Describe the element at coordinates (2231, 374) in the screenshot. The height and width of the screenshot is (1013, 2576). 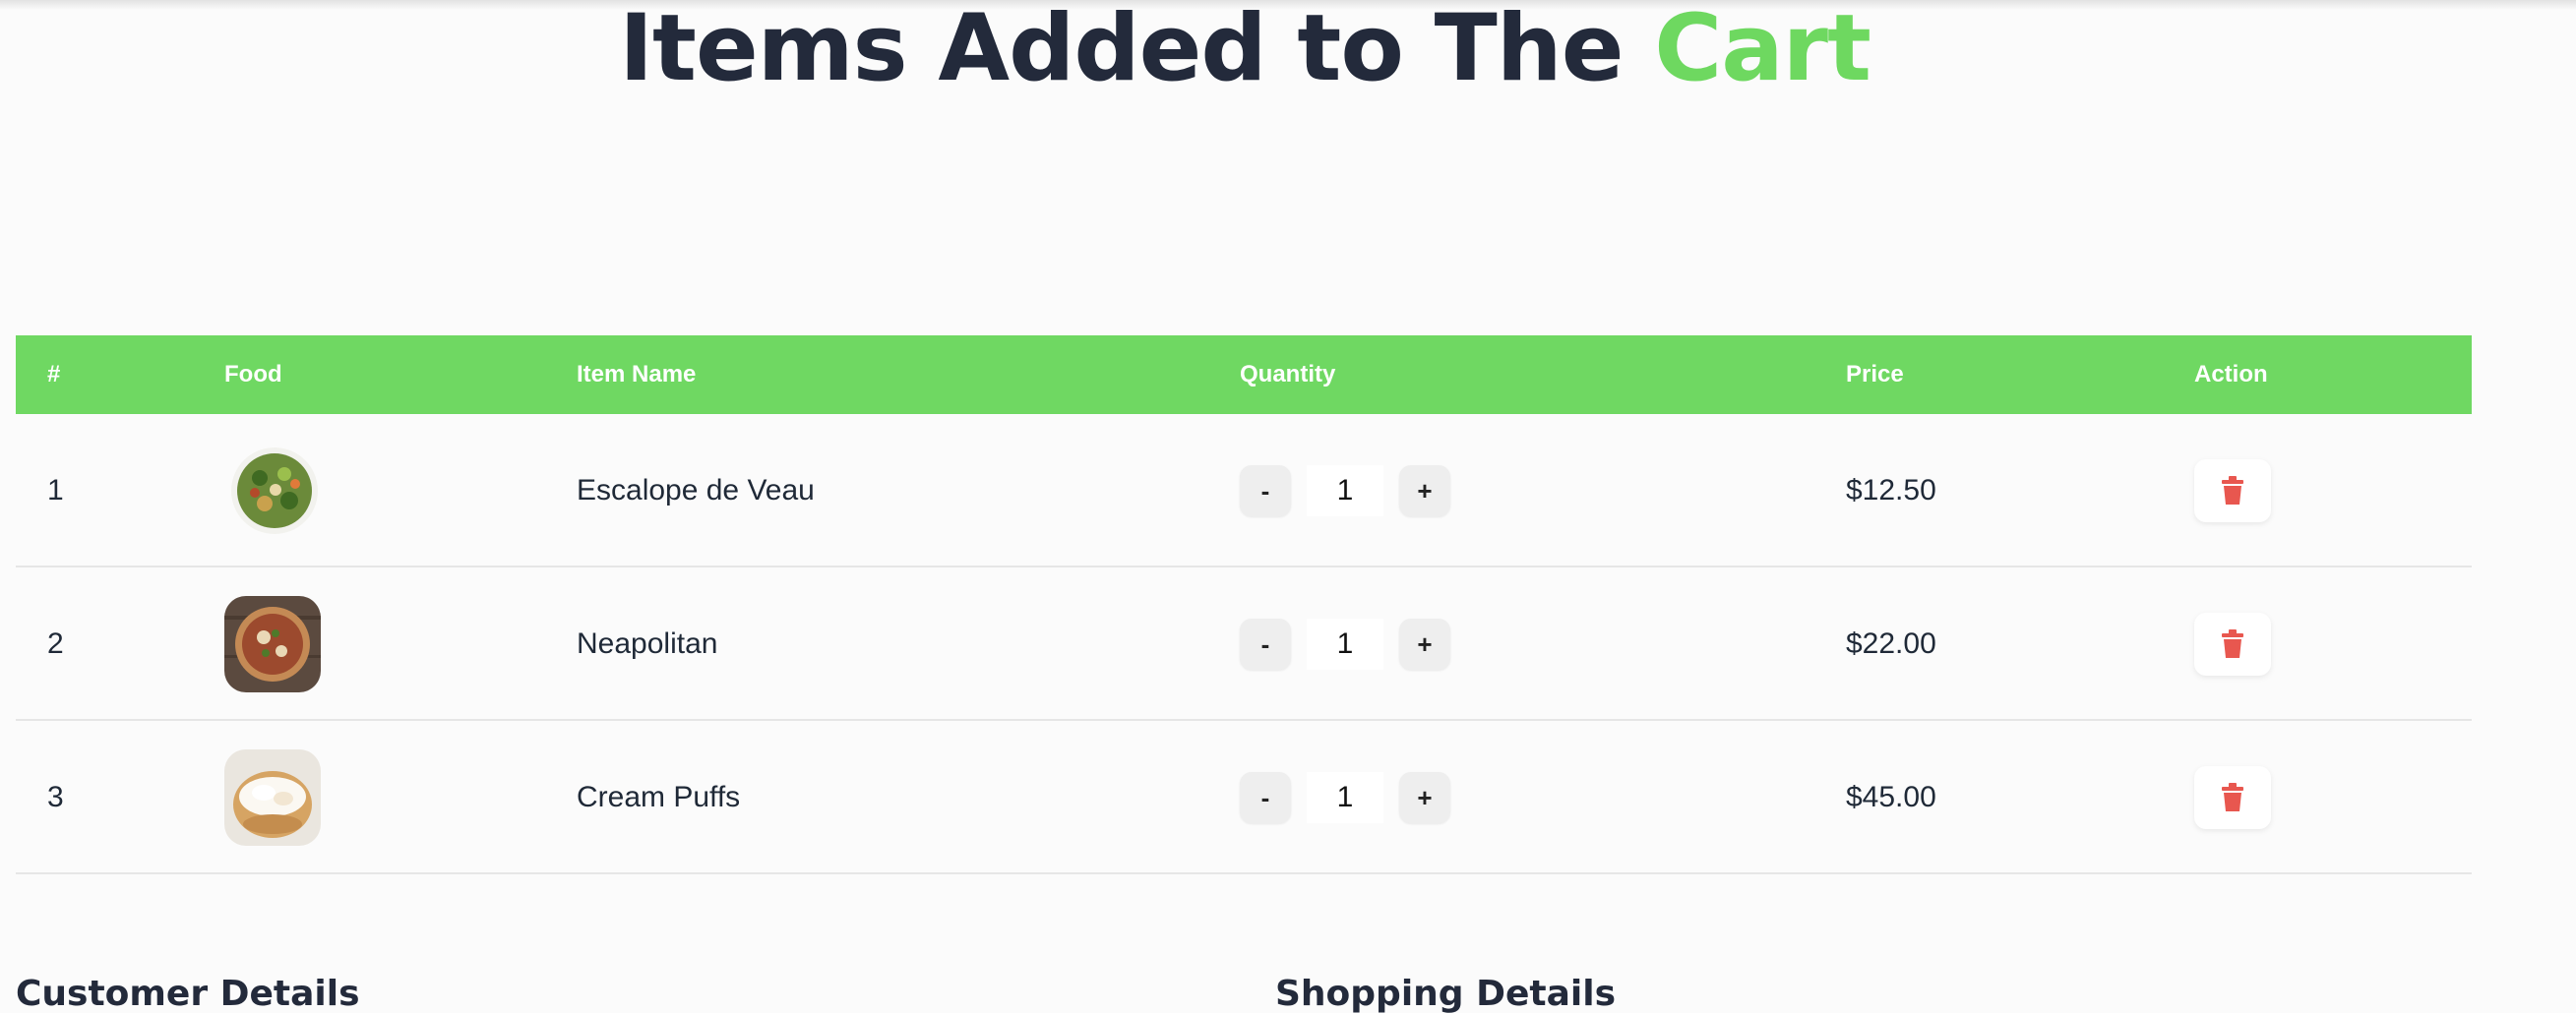
I see `column-header-action: Action` at that location.